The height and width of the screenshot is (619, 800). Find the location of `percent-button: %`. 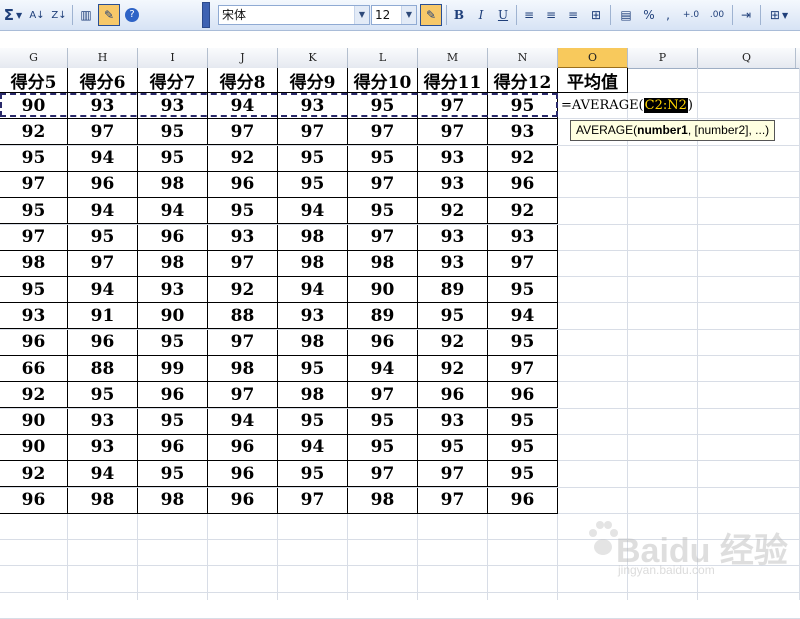

percent-button: % is located at coordinates (649, 15).